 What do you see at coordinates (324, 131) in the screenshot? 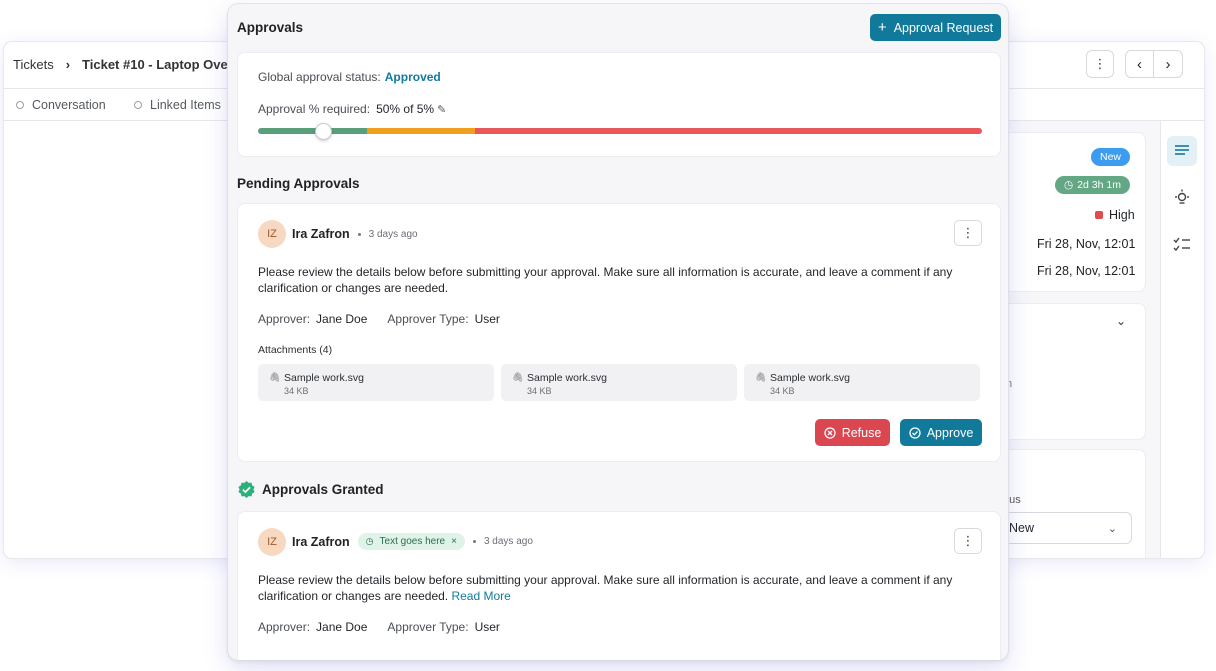
I see `progress-slider-handle` at bounding box center [324, 131].